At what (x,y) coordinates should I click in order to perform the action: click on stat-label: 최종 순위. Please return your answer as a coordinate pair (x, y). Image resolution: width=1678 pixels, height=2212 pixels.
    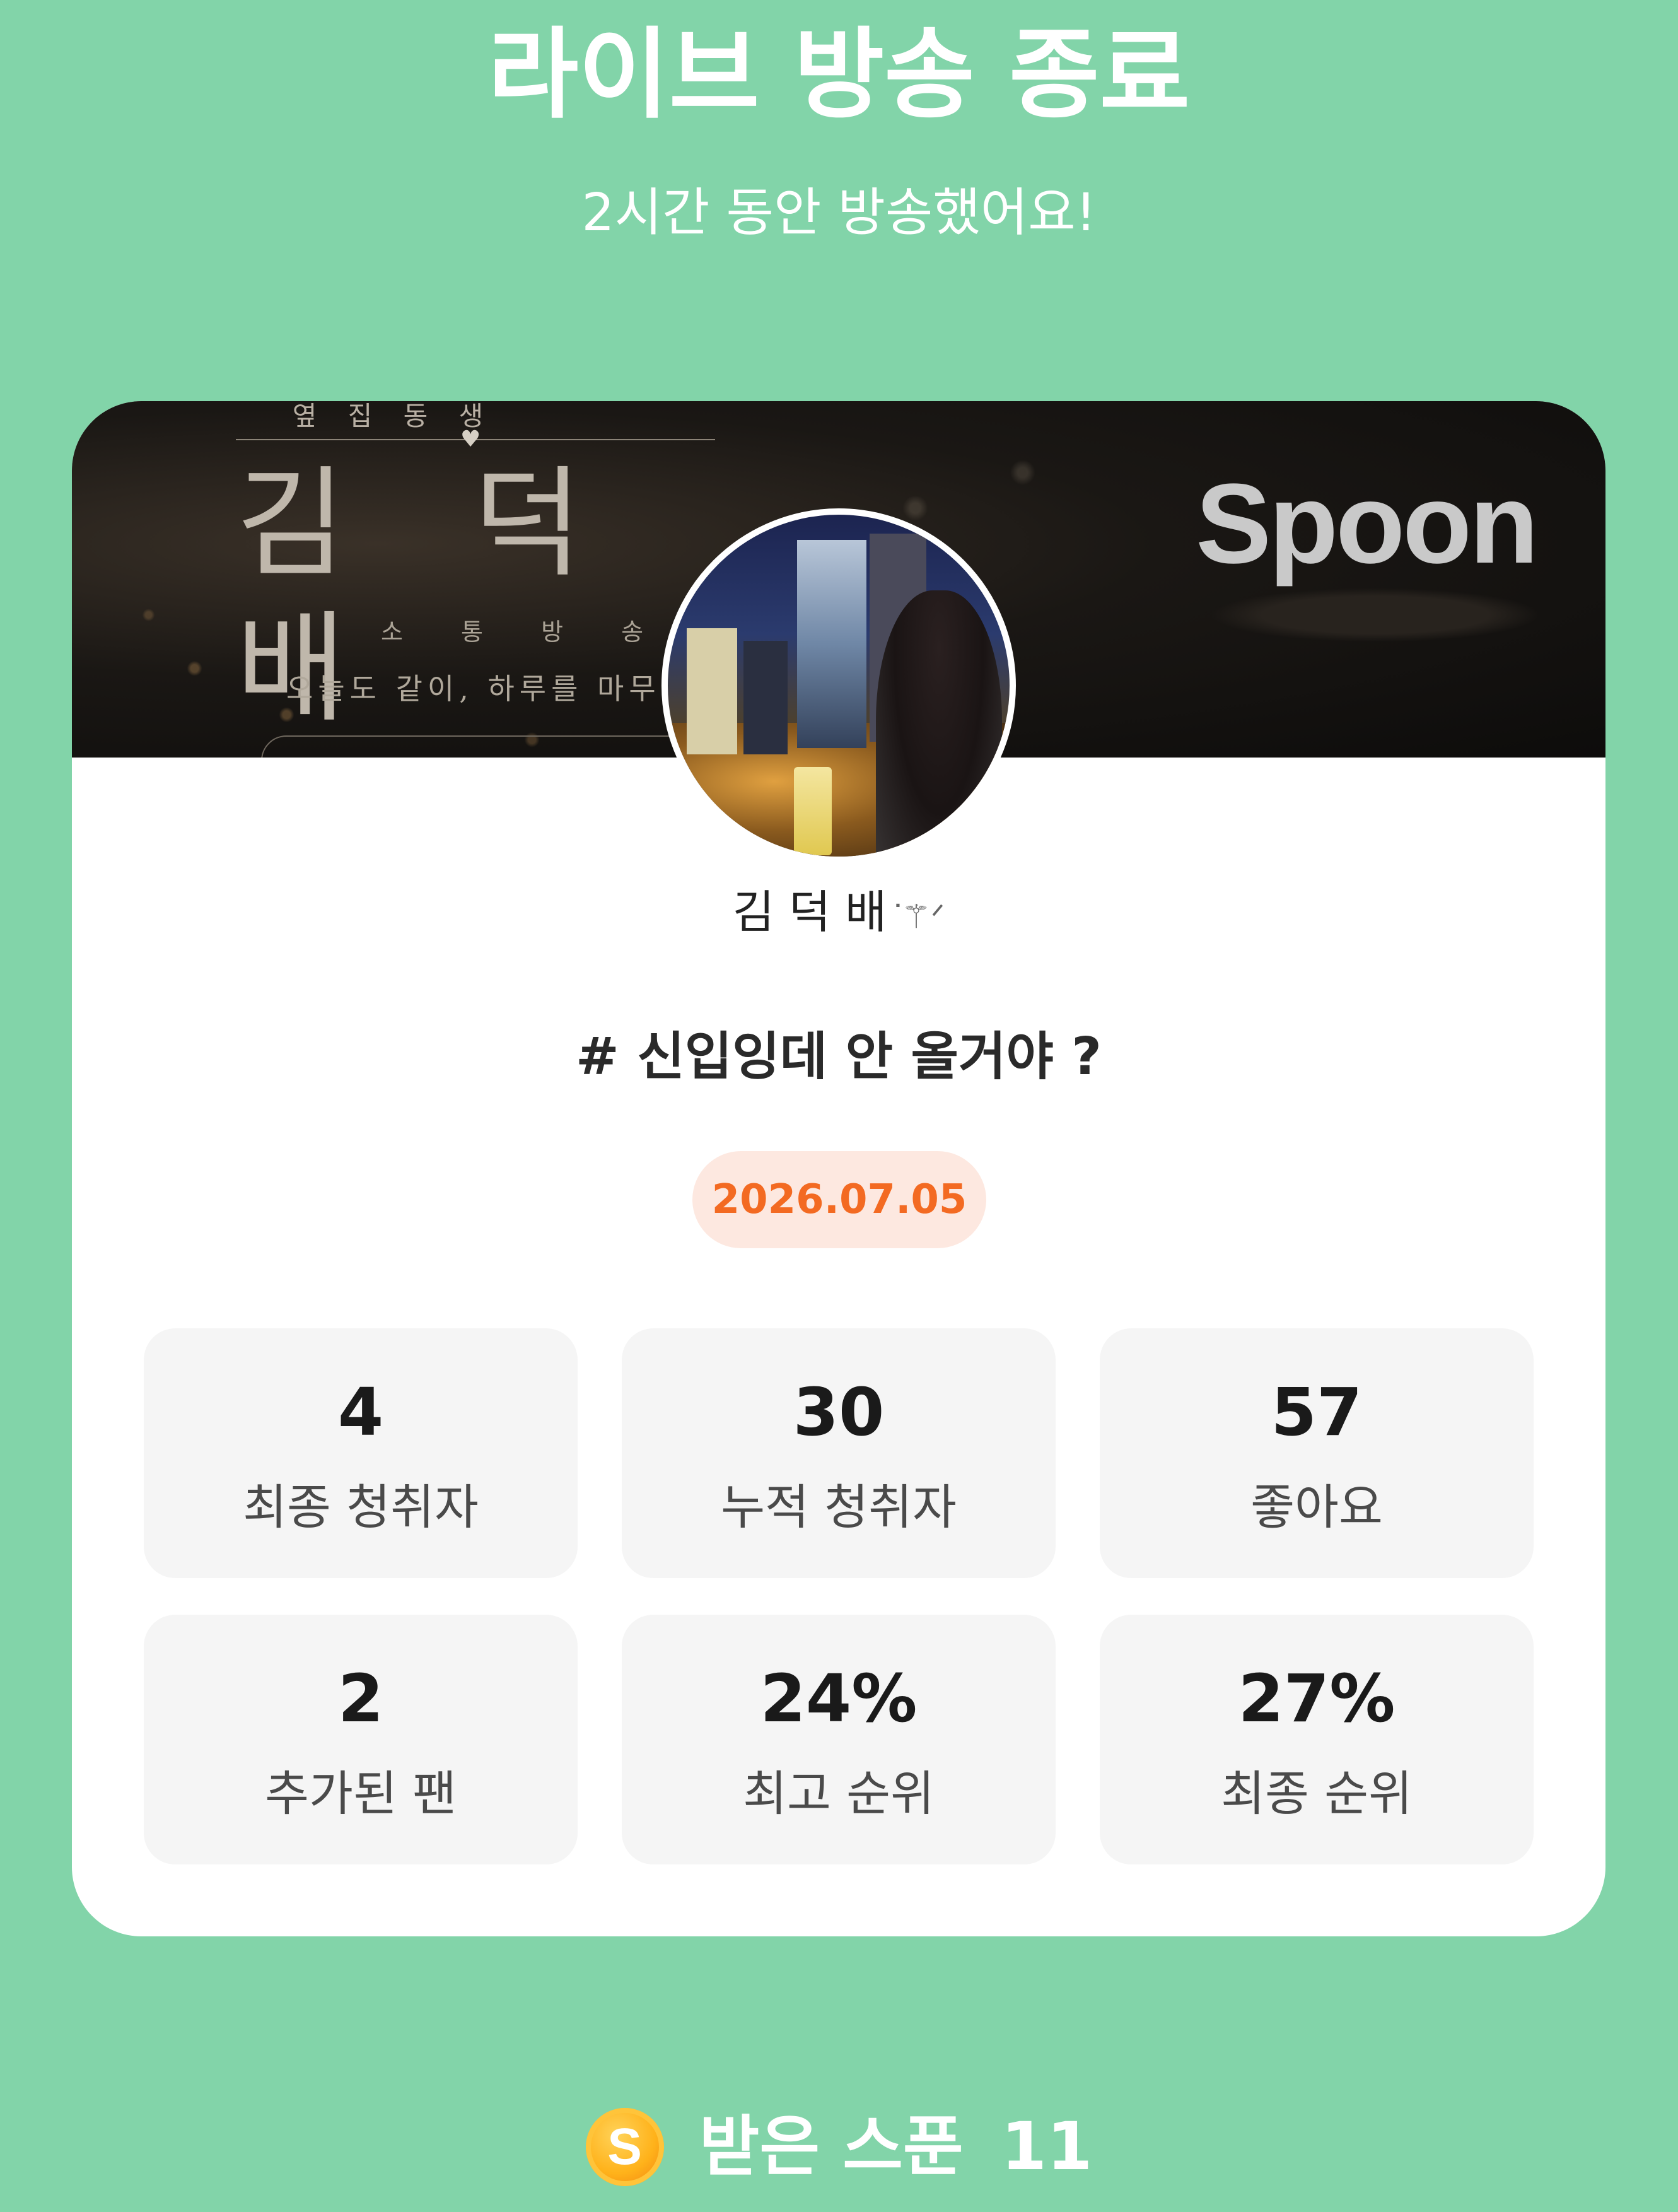
    Looking at the image, I should click on (1317, 1794).